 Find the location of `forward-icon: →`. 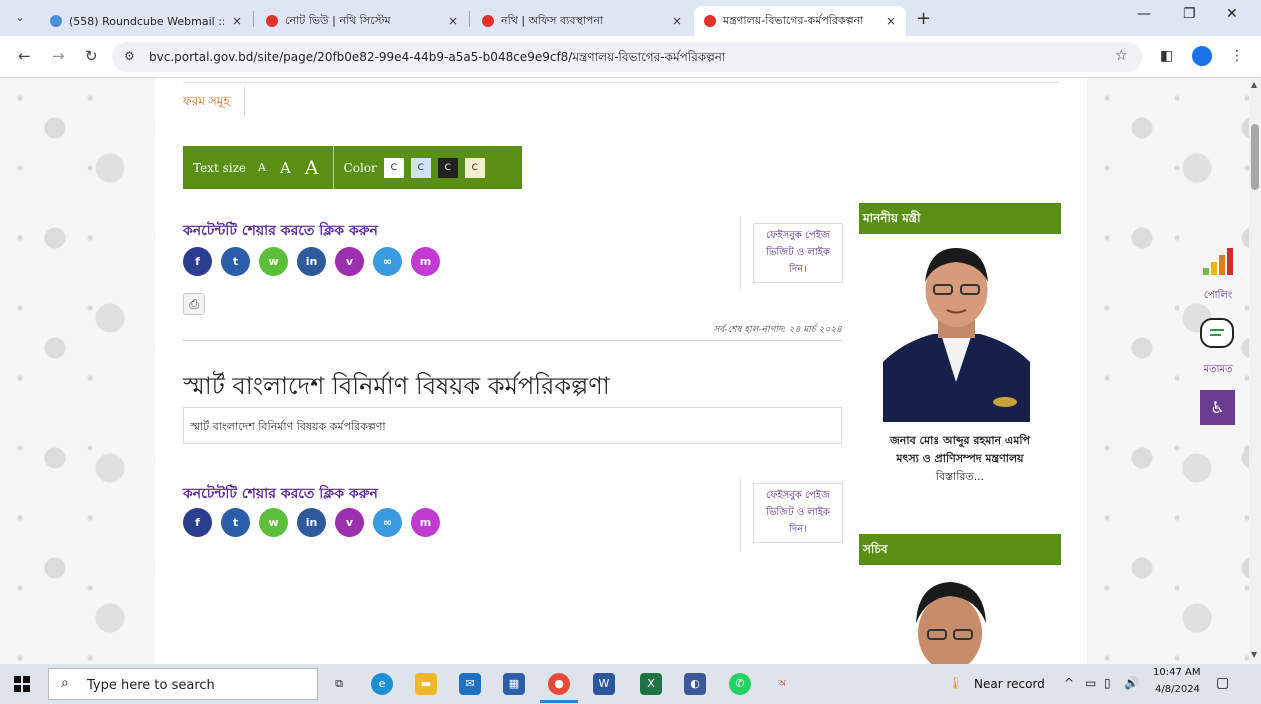

forward-icon: → is located at coordinates (58, 56).